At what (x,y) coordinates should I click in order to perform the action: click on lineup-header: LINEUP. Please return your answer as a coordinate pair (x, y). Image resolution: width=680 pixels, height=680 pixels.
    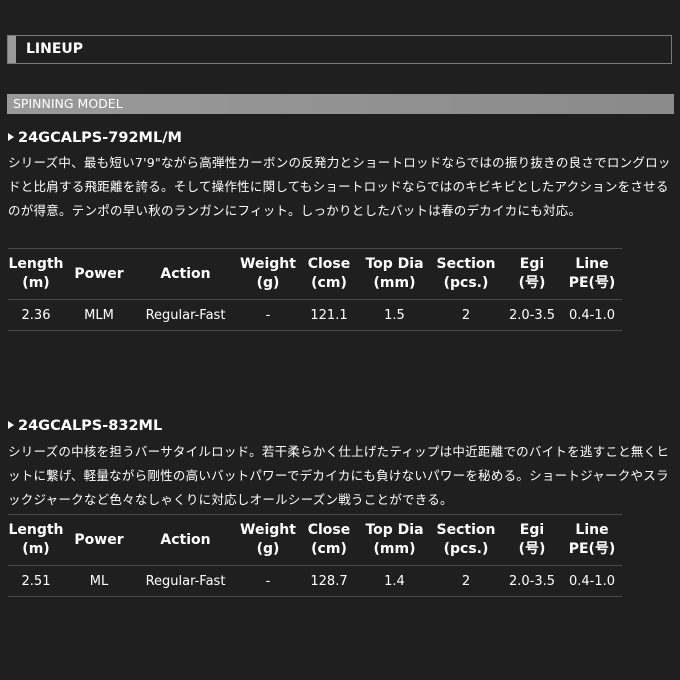
    Looking at the image, I should click on (339, 49).